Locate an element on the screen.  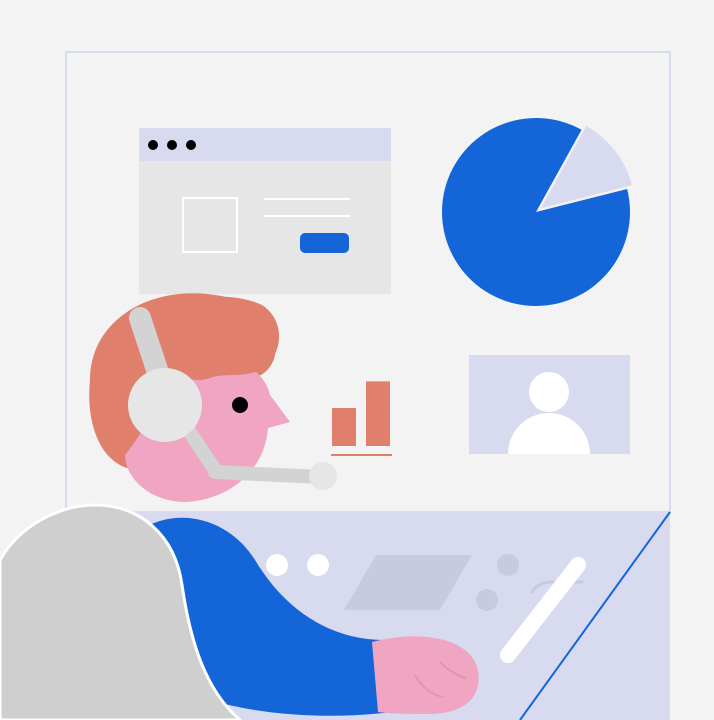
profile-head-icon is located at coordinates (549, 392).